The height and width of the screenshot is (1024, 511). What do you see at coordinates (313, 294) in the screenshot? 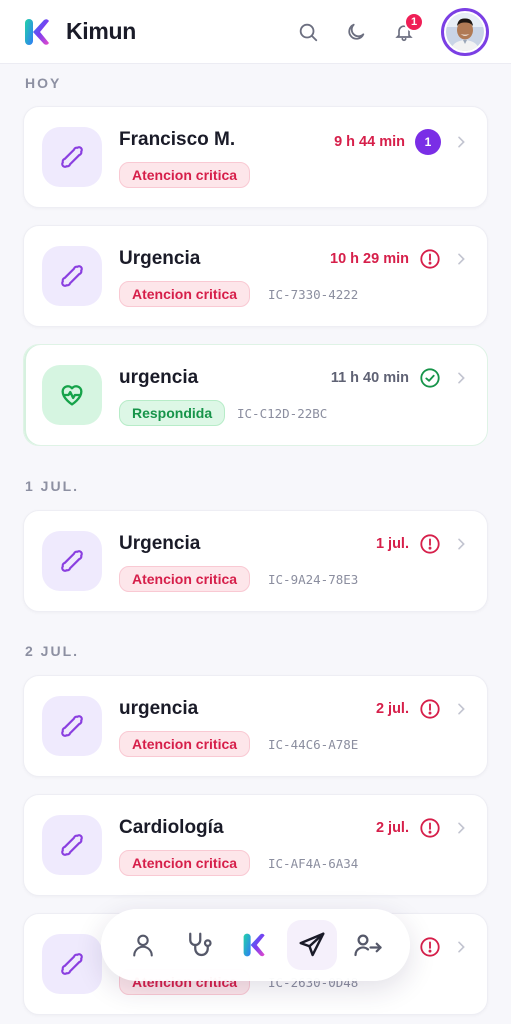
I see `reference-code: IC-7330-4222` at bounding box center [313, 294].